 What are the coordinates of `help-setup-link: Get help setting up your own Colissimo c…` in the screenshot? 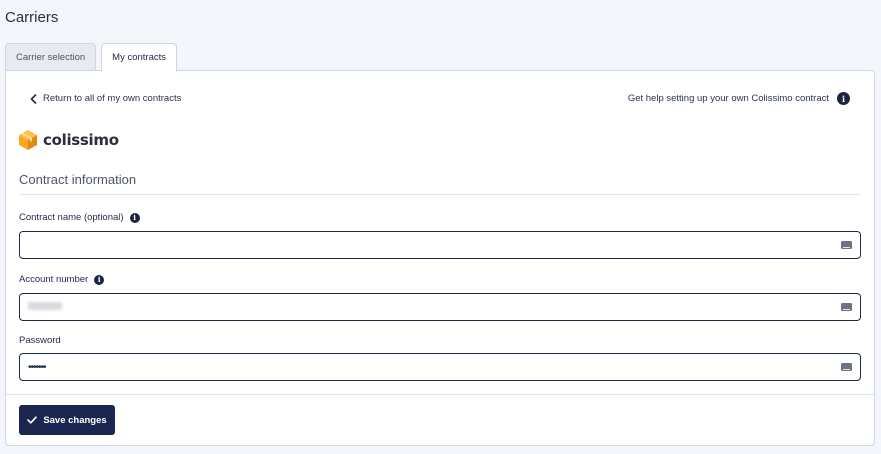 It's located at (739, 98).